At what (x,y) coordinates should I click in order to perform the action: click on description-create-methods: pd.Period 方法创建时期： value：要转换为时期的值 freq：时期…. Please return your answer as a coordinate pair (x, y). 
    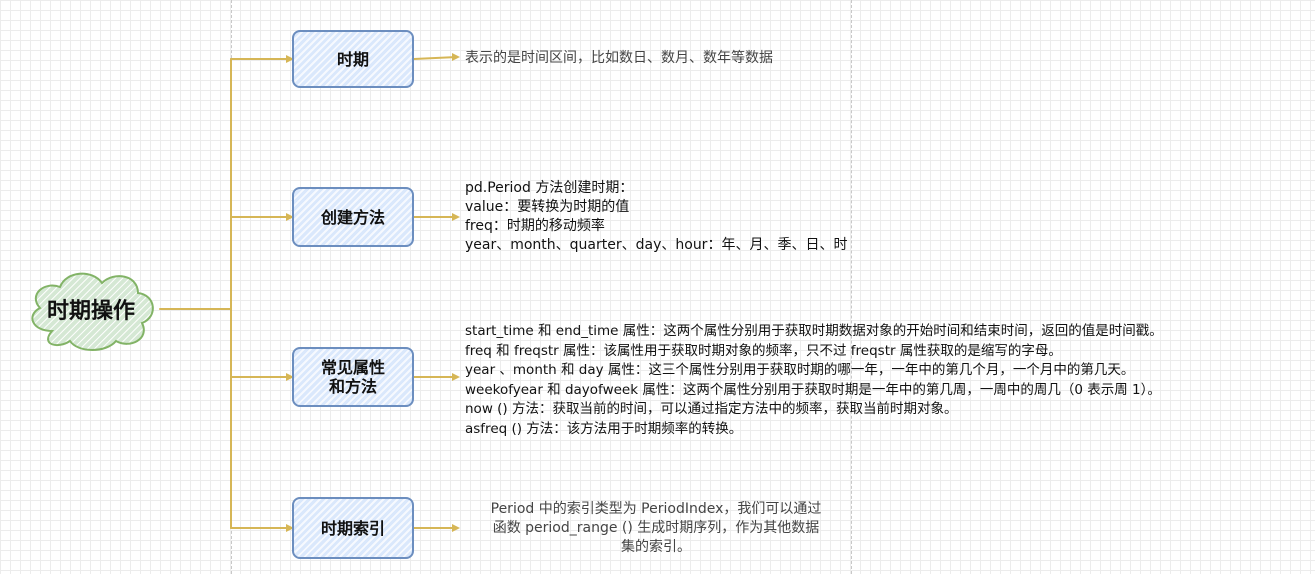
    Looking at the image, I should click on (656, 217).